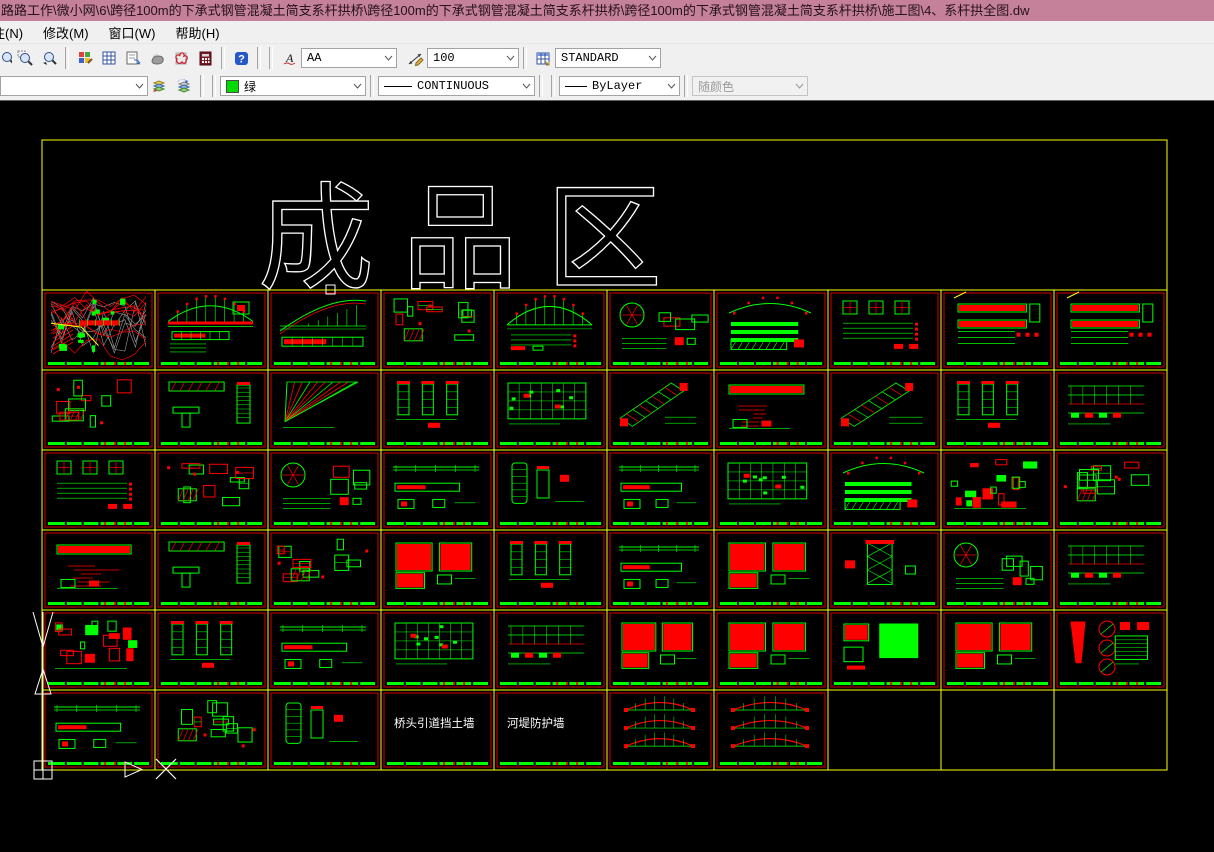  Describe the element at coordinates (437, 410) in the screenshot. I see `drawing-cell-r2c4` at that location.